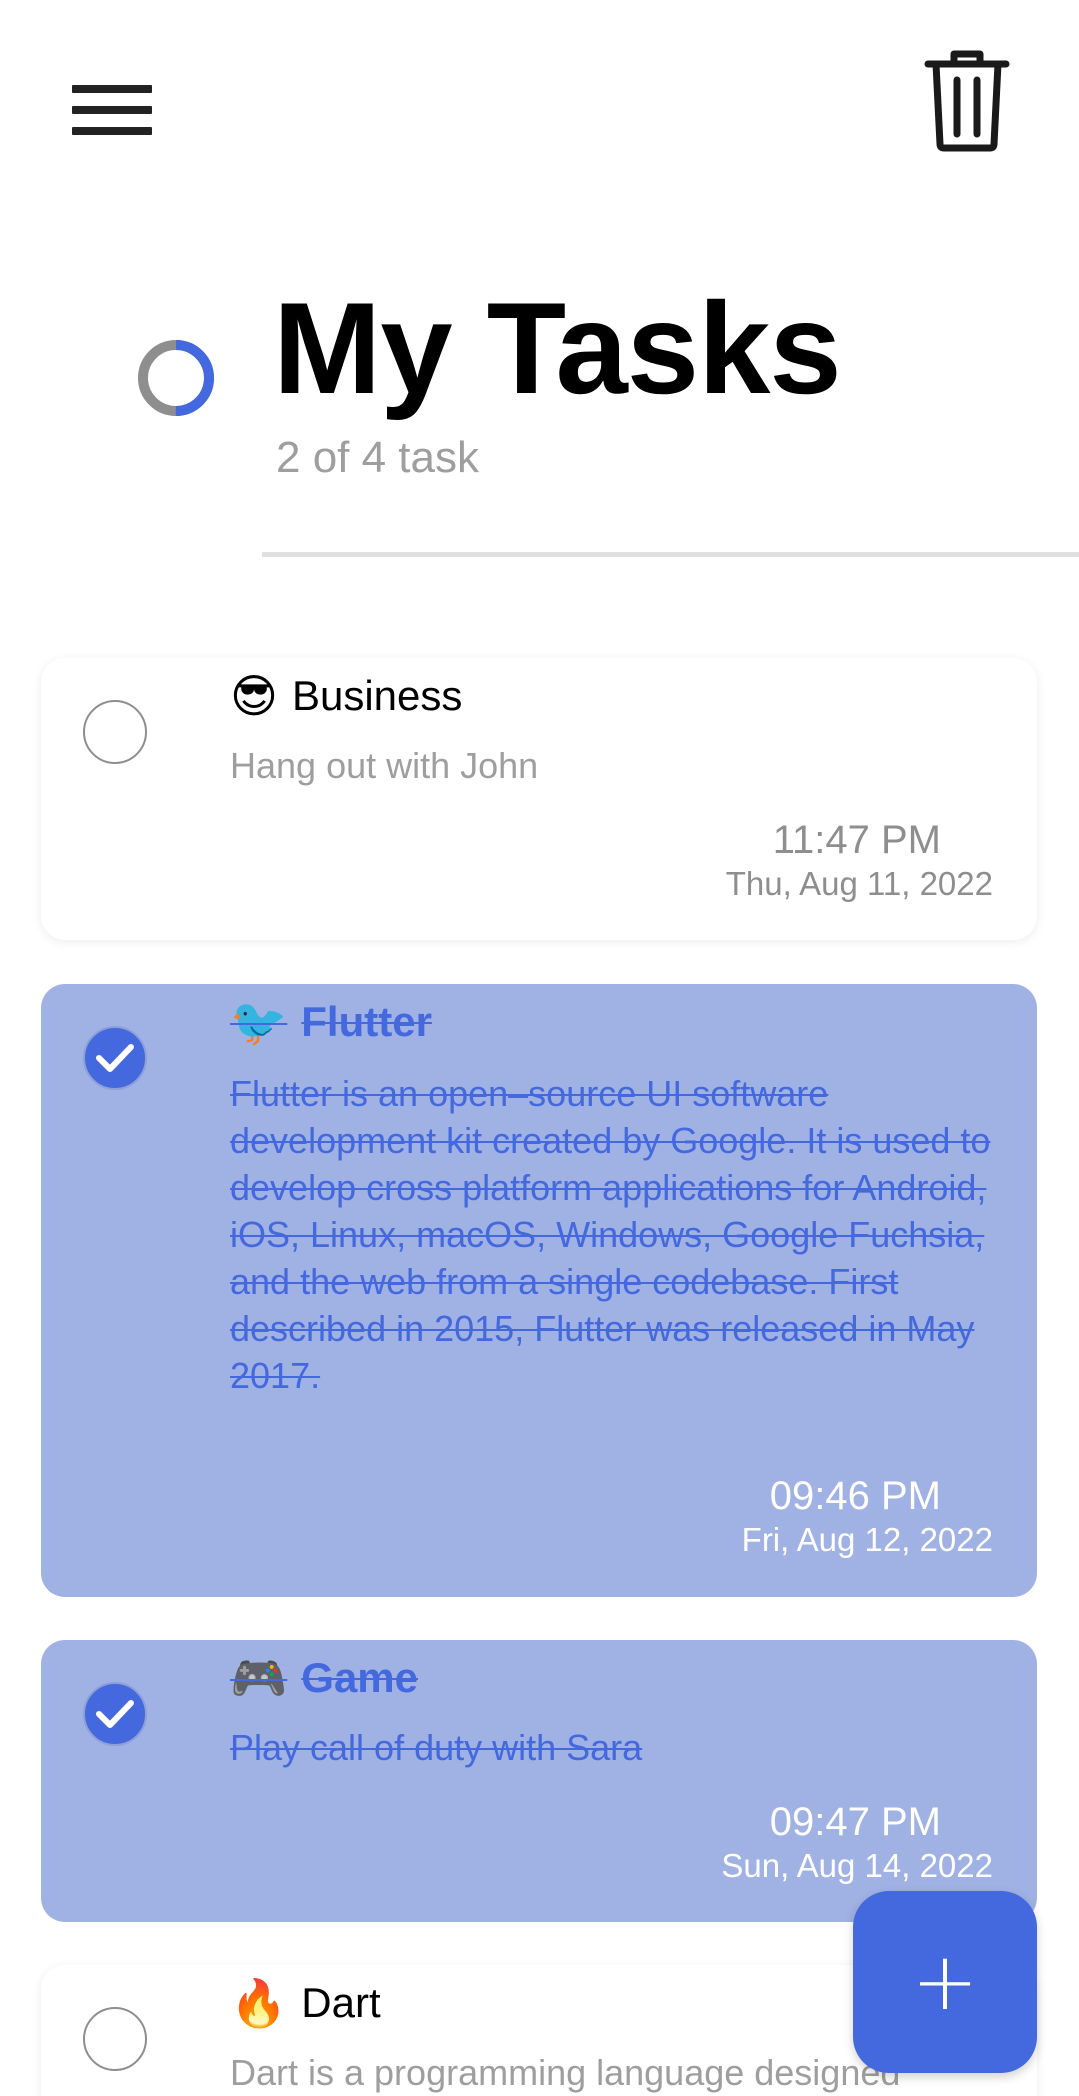  Describe the element at coordinates (967, 101) in the screenshot. I see `trash-icon-glyph` at that location.